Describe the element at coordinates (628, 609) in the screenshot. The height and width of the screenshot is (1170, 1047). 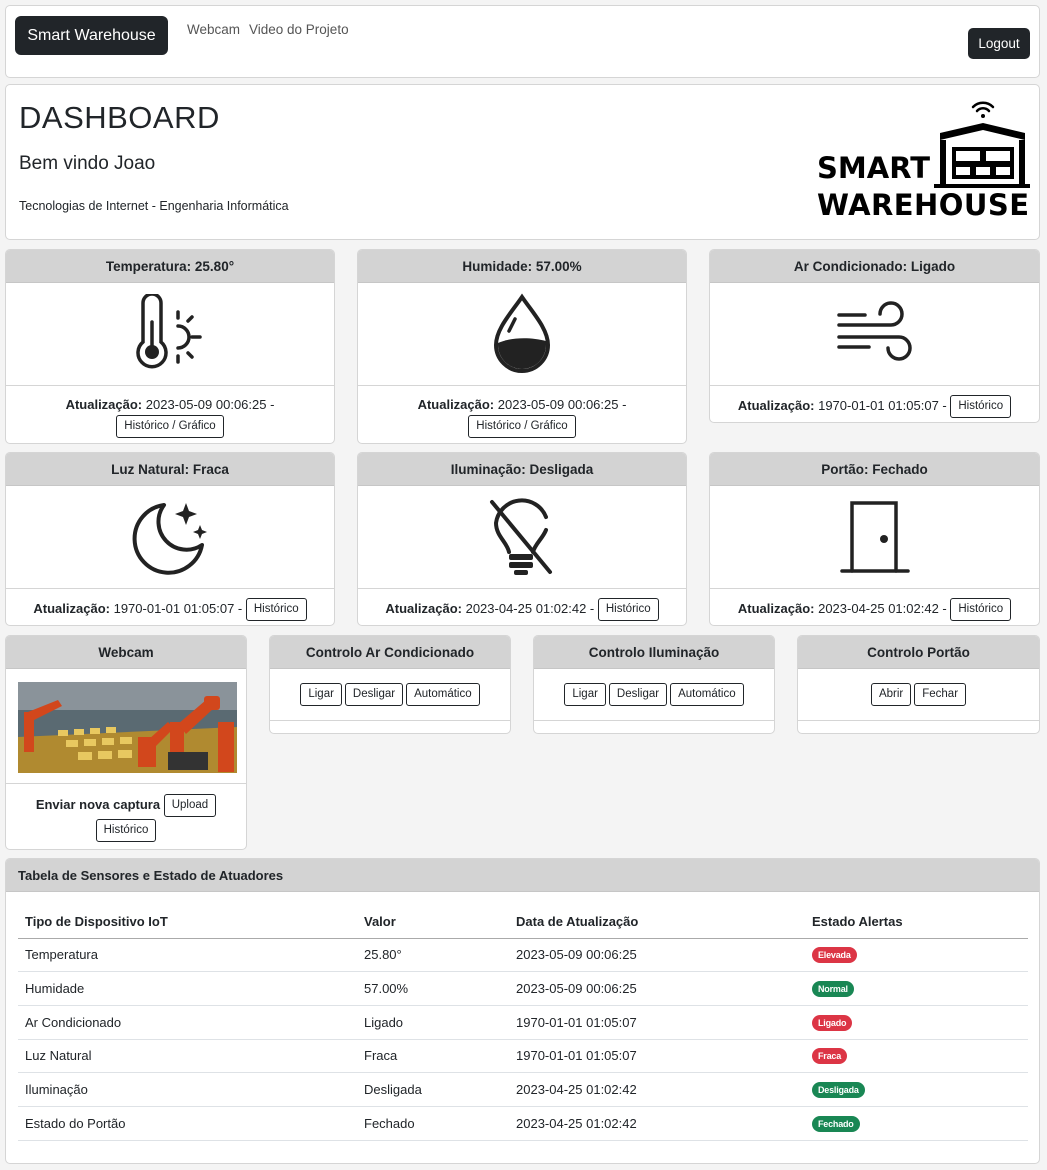
I see `lighting-history-button: Histórico` at that location.